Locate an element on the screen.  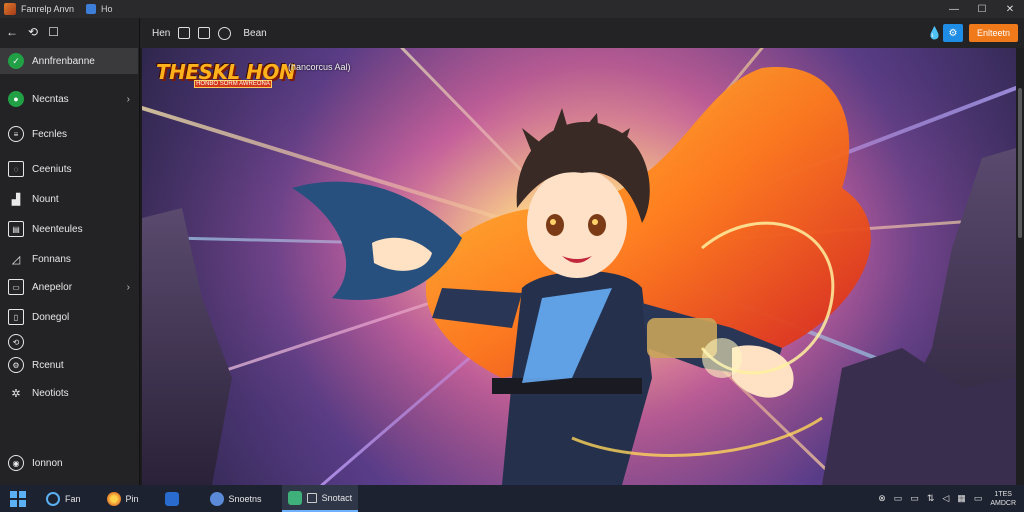
taskbar-item-4: Snotact is located at coordinates (320, 498).